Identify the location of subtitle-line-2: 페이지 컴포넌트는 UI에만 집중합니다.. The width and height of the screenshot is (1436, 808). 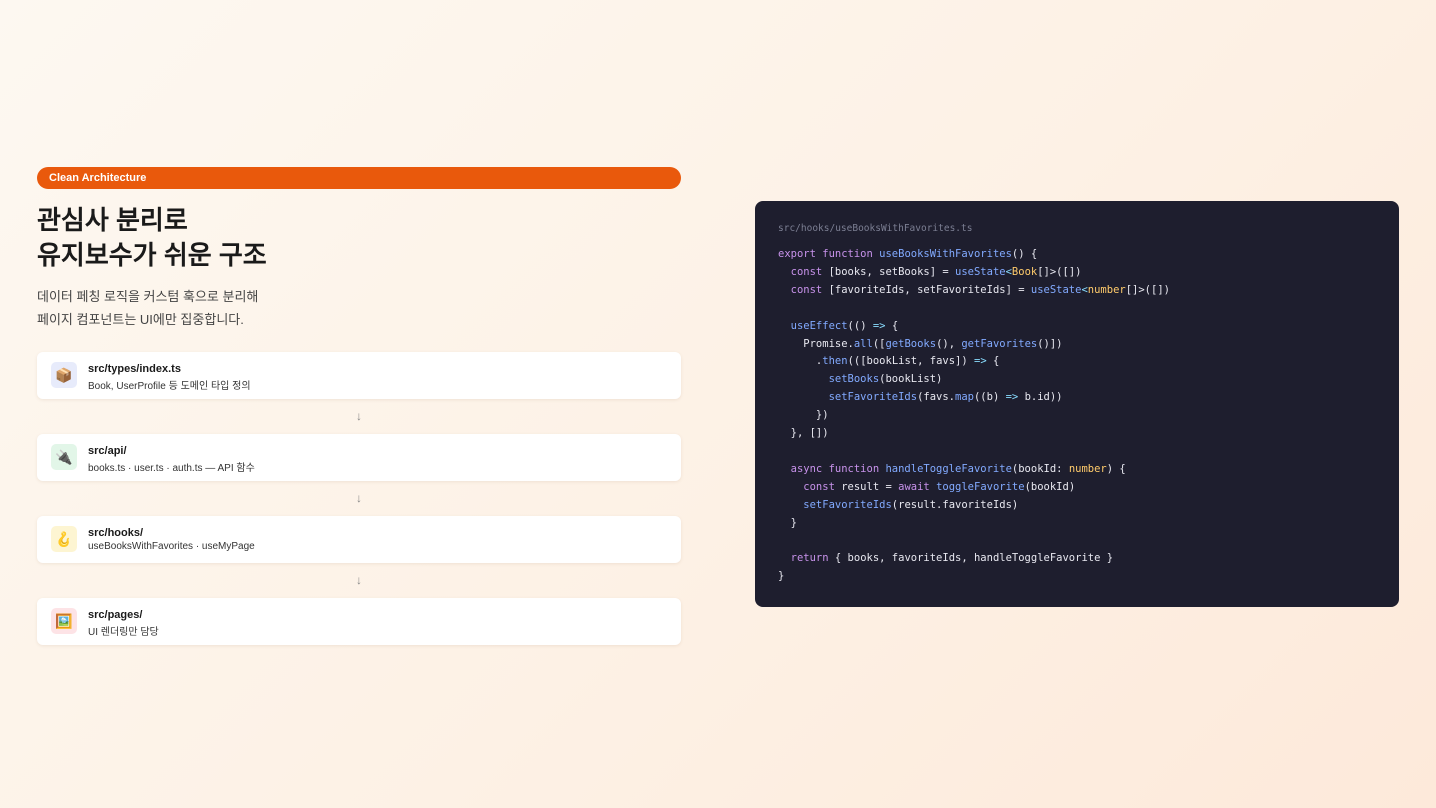
(140, 319).